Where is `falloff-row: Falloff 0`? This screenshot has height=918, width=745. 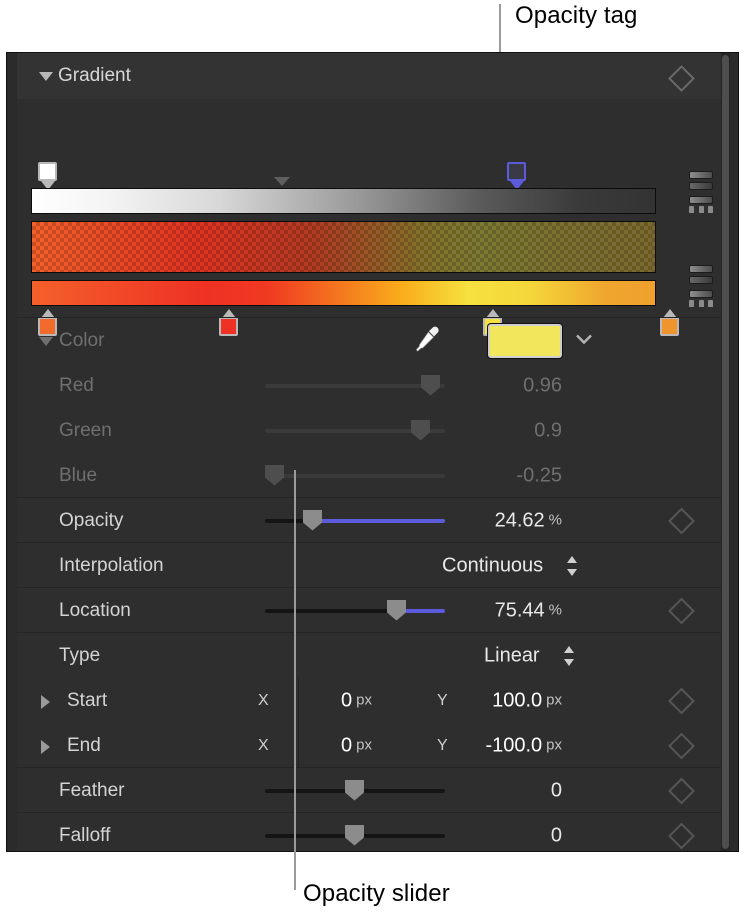 falloff-row: Falloff 0 is located at coordinates (373, 832).